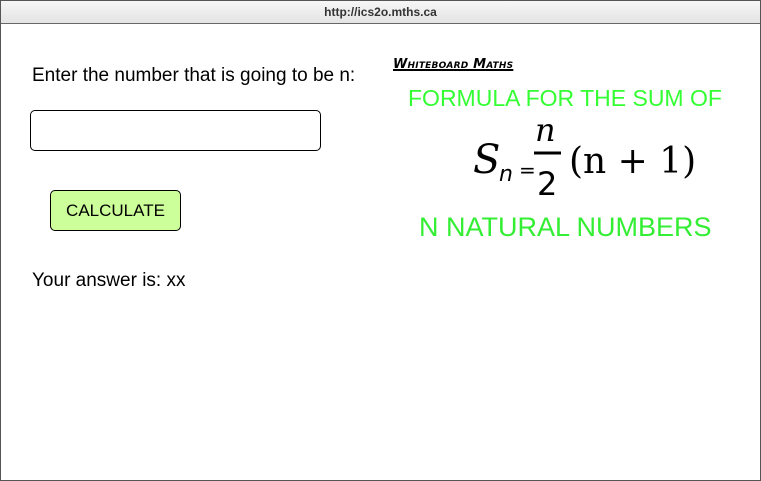  I want to click on formula-denominator: 2, so click(547, 184).